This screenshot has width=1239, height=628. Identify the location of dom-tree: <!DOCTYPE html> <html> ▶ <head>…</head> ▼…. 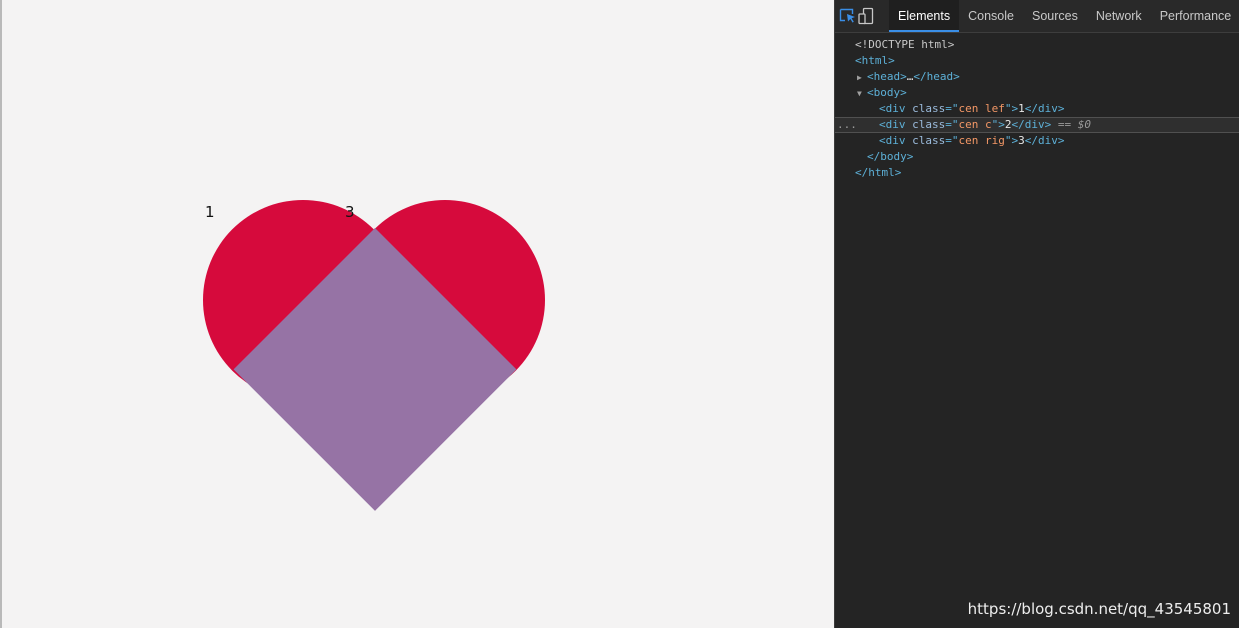
(1037, 107).